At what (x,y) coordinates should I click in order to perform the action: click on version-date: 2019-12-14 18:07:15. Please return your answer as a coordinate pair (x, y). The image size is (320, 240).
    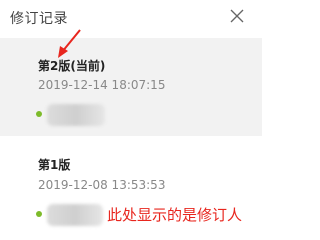
    Looking at the image, I should click on (102, 85).